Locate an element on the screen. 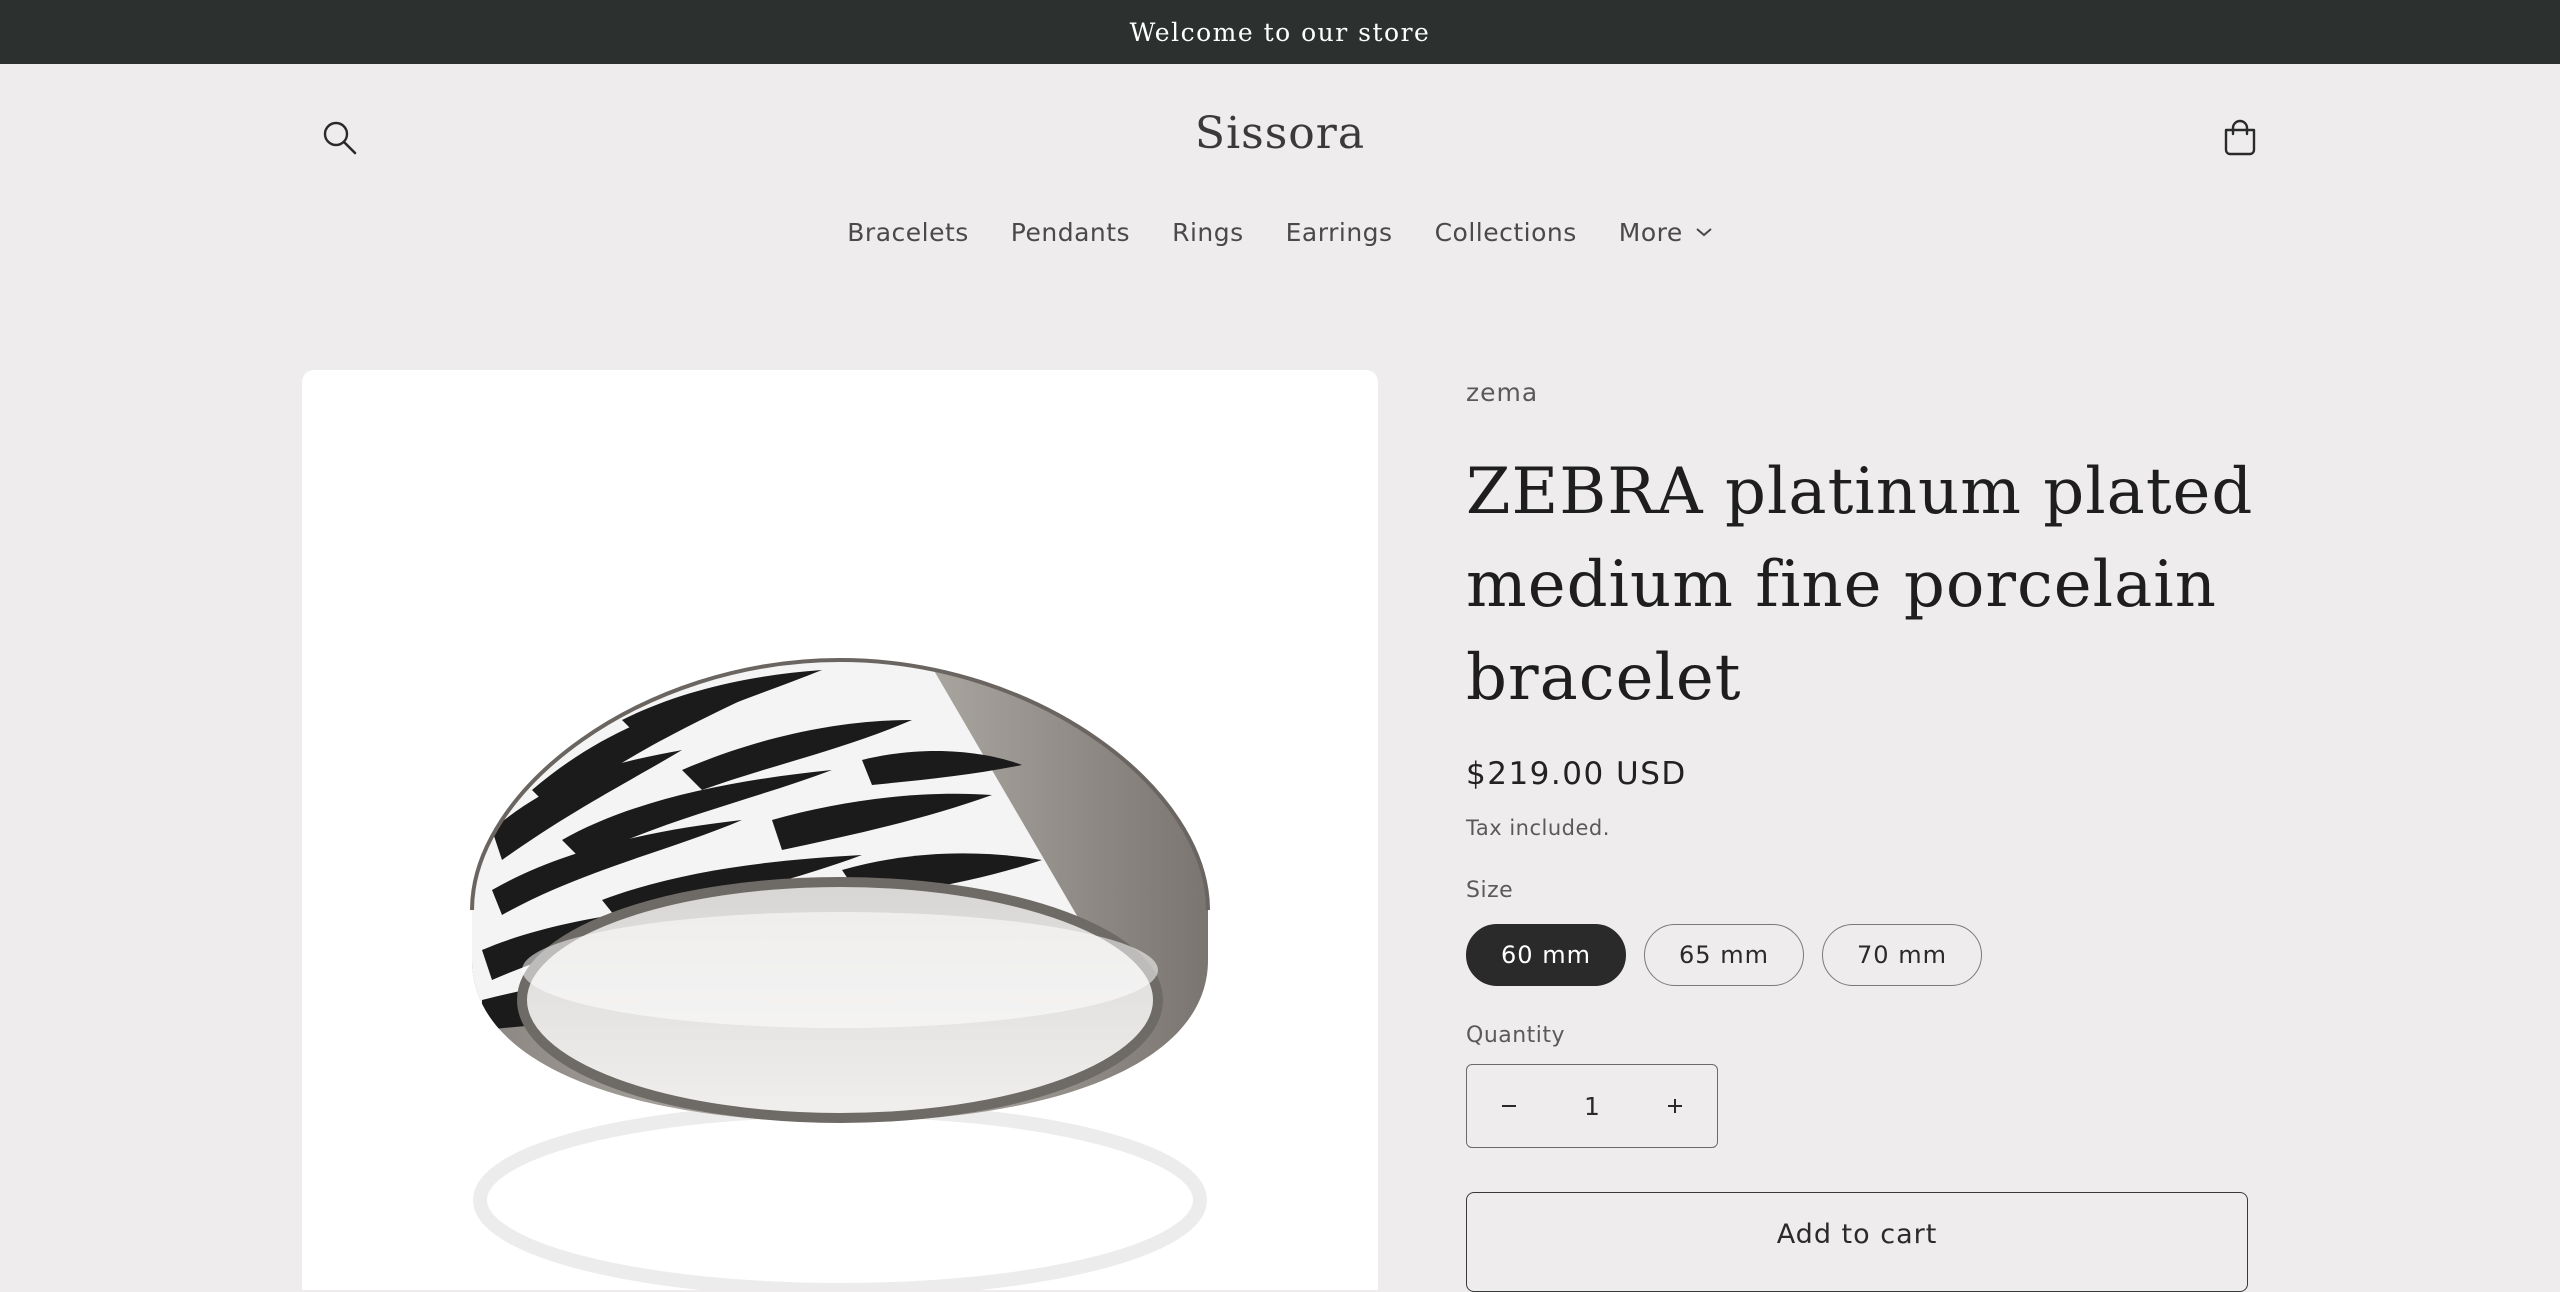 This screenshot has height=1292, width=2560. nav-item-label: Bracelets is located at coordinates (908, 232).